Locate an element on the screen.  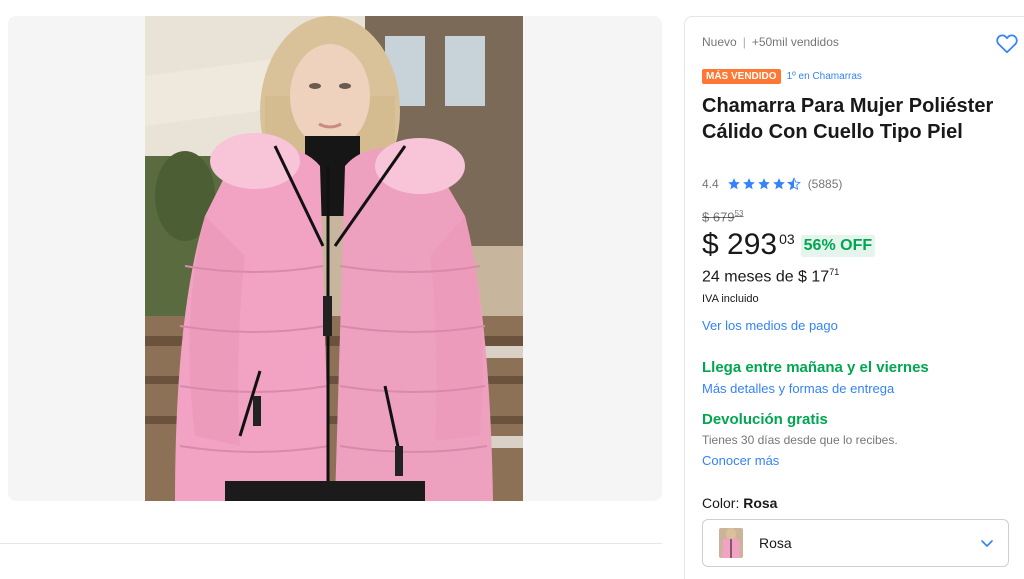
returns-title: Devolución gratis is located at coordinates (765, 419).